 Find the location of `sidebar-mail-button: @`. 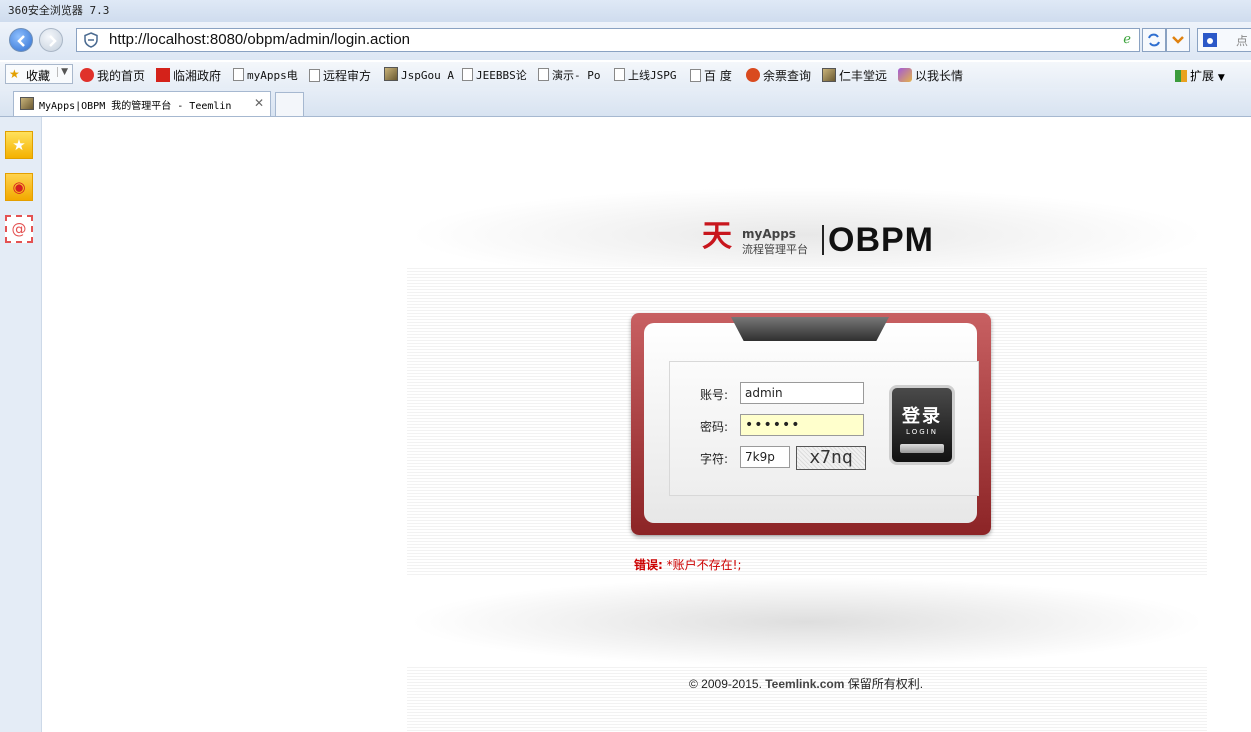

sidebar-mail-button: @ is located at coordinates (19, 229).